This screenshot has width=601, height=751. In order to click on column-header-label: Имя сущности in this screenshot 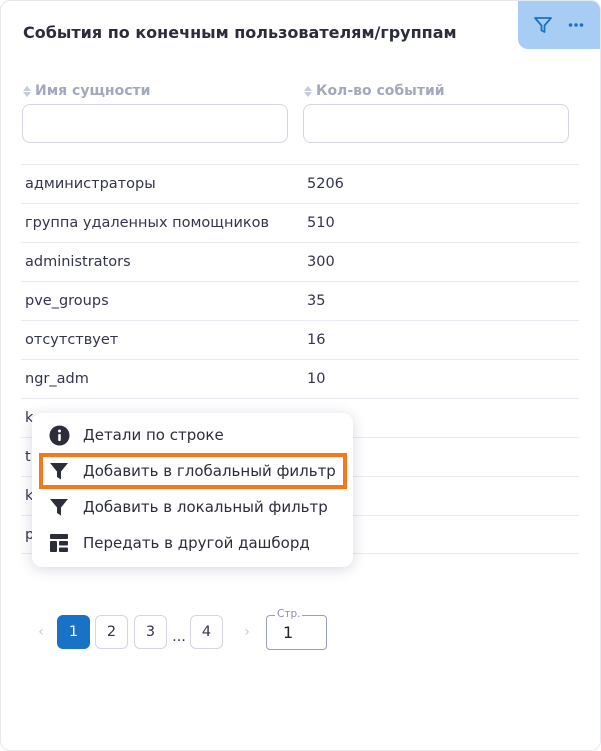, I will do `click(93, 91)`.